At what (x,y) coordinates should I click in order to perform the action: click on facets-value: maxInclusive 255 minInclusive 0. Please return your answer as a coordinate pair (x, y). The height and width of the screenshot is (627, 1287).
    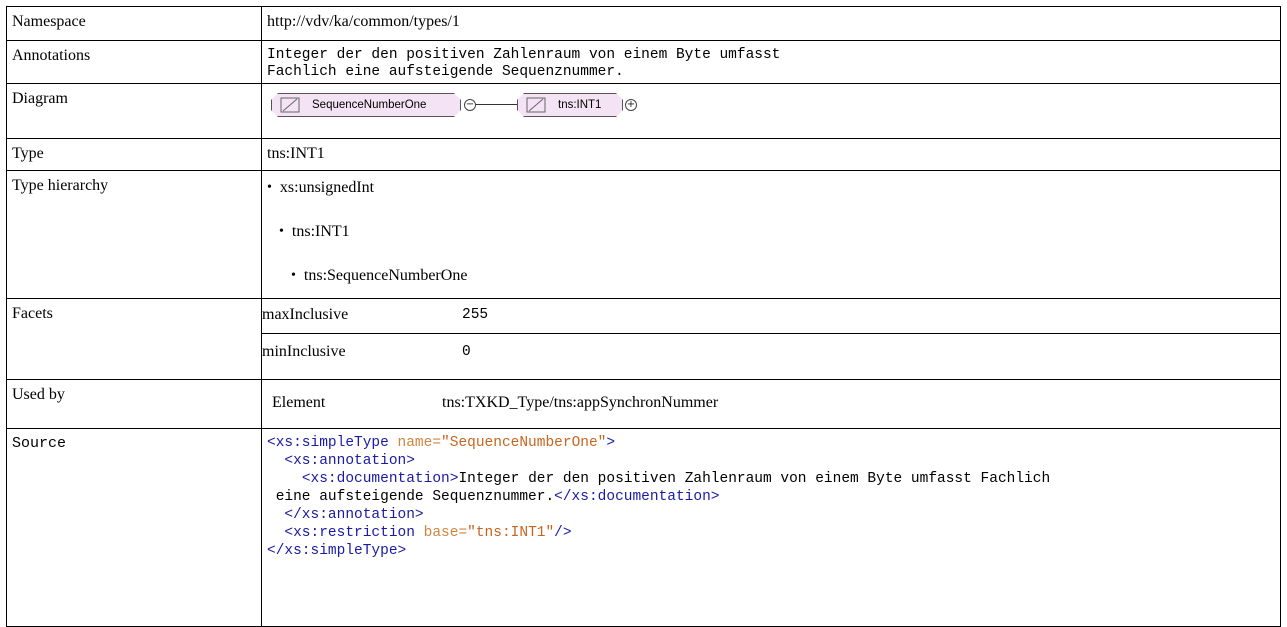
    Looking at the image, I should click on (771, 339).